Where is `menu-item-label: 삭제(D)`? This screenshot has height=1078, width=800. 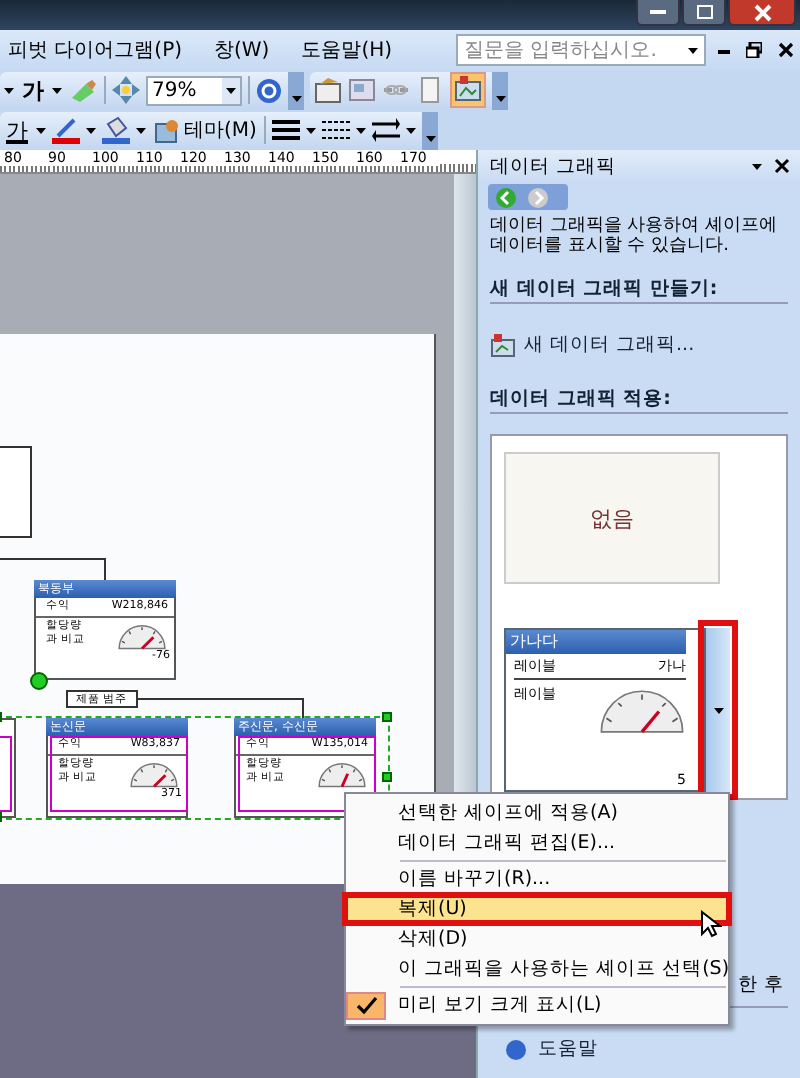
menu-item-label: 삭제(D) is located at coordinates (432, 939).